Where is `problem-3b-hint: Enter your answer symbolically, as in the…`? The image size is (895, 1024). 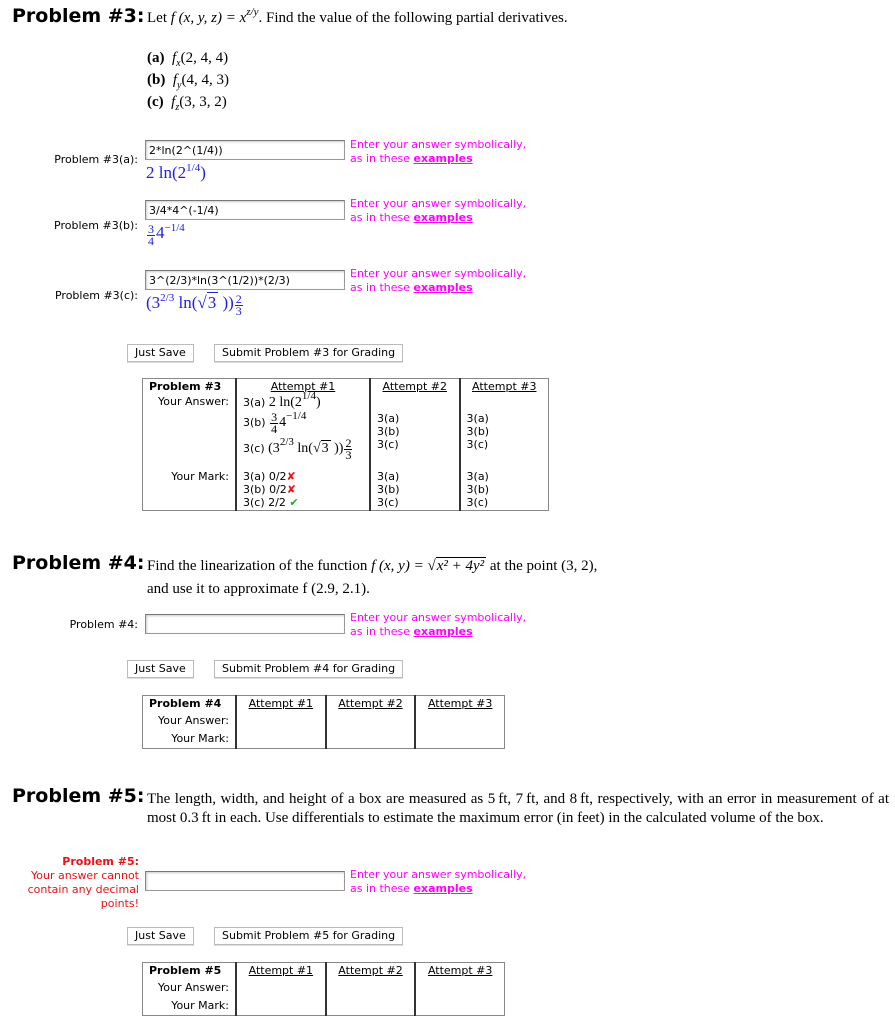
problem-3b-hint: Enter your answer symbolically, as in the… is located at coordinates (438, 210).